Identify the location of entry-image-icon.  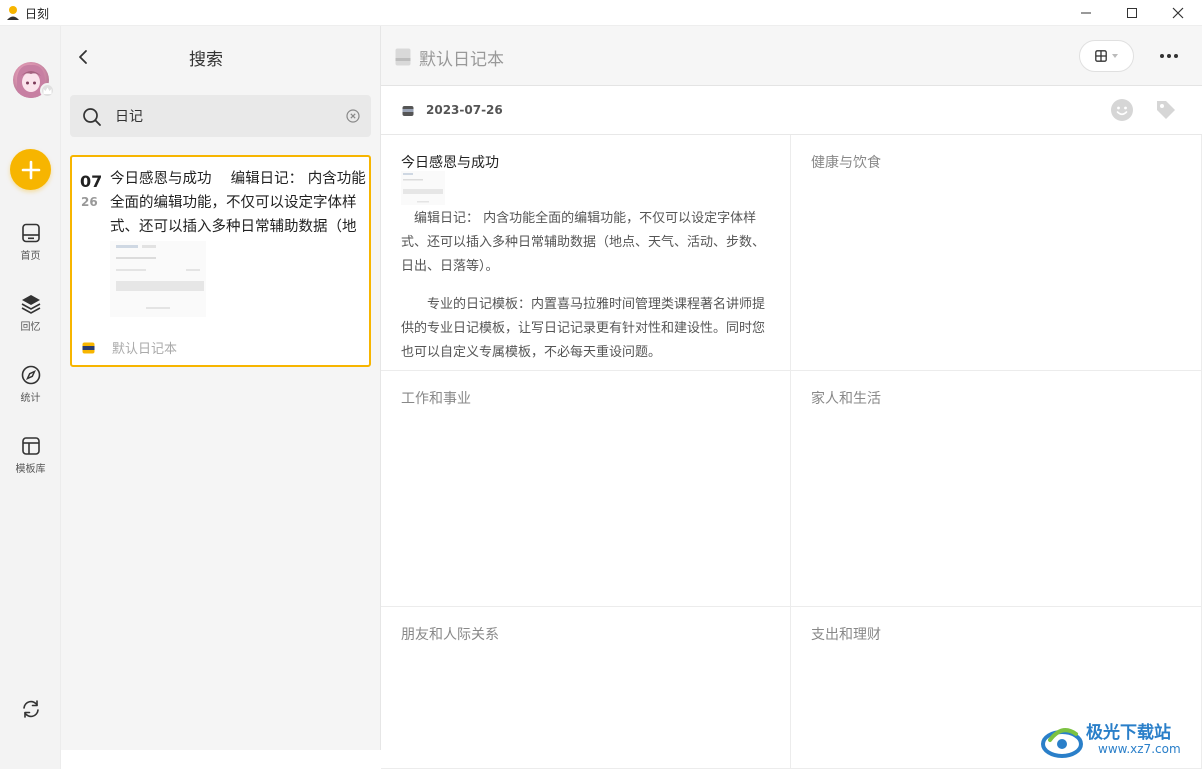
(423, 188).